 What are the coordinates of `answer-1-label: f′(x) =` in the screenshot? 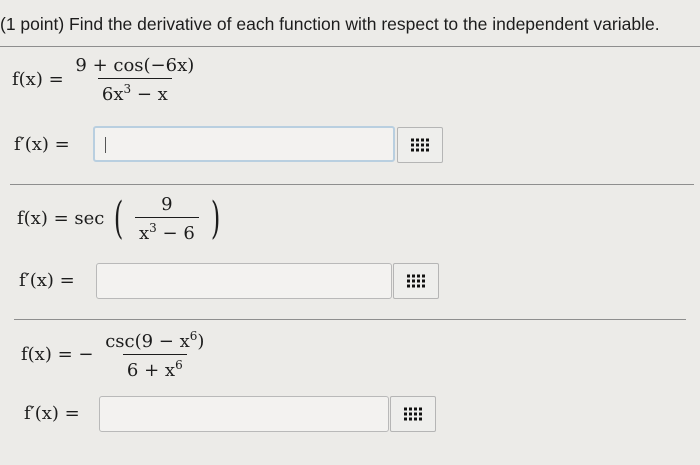 It's located at (42, 144).